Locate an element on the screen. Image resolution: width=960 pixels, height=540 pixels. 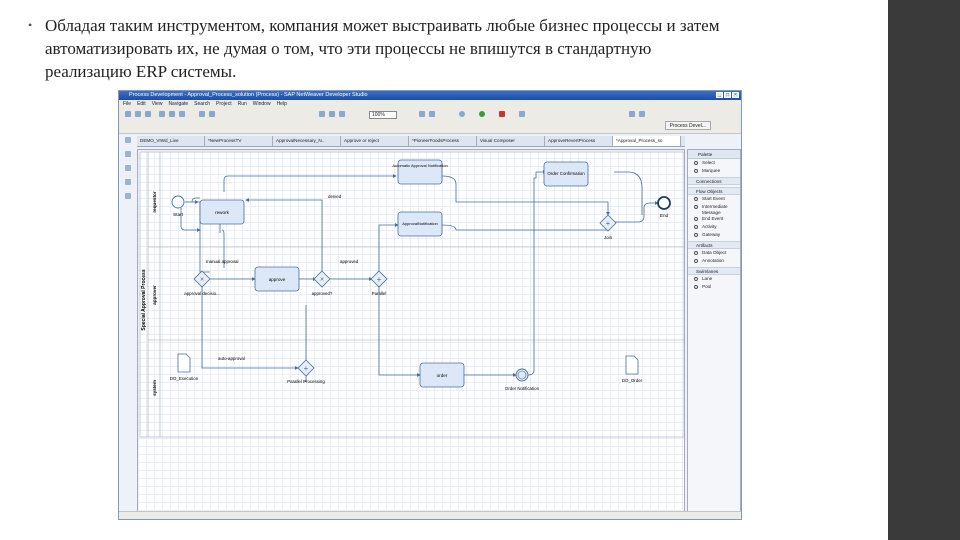
palette-end-event: End Event is located at coordinates (714, 219).